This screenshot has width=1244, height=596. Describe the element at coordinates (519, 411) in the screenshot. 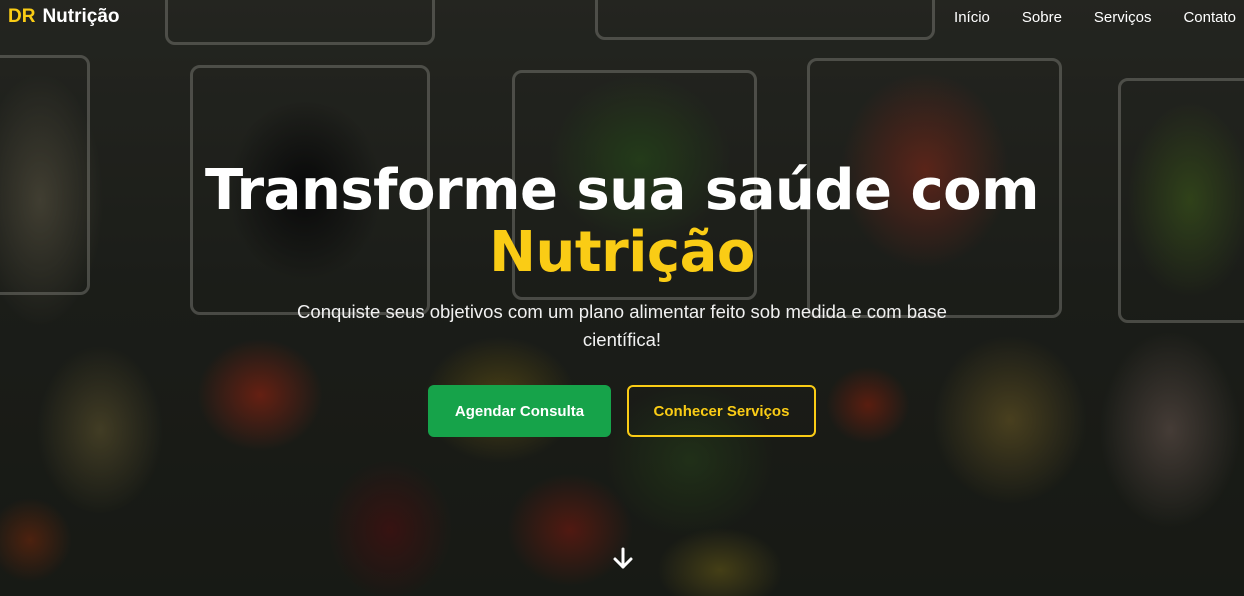

I see `schedule-consultation-button: Agendar Consulta` at that location.